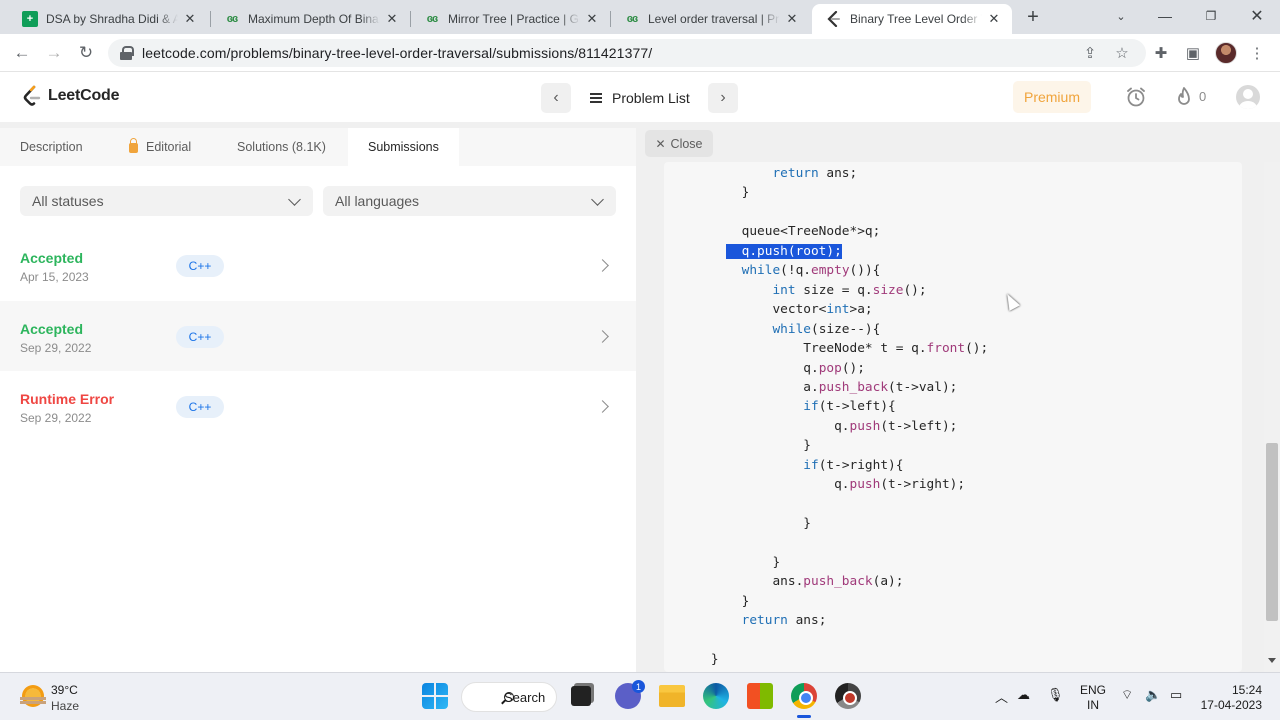 This screenshot has height=720, width=1280. I want to click on code-line: q.pop();, so click(772, 368).